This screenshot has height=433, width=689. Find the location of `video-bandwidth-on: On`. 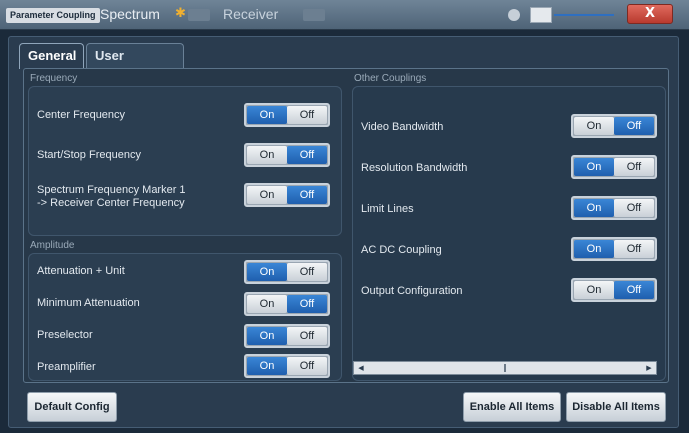

video-bandwidth-on: On is located at coordinates (594, 126).